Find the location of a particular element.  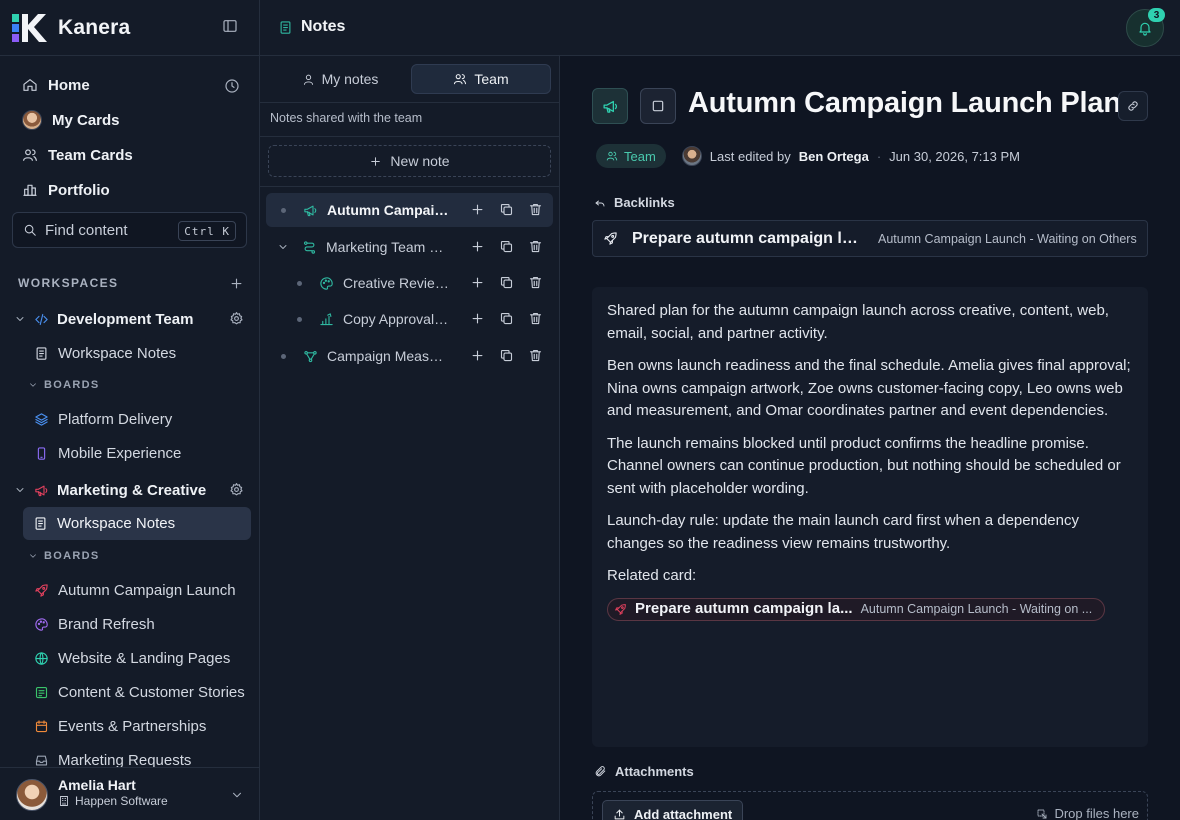

board-mobile-experience: Mobile Experience is located at coordinates (137, 453).